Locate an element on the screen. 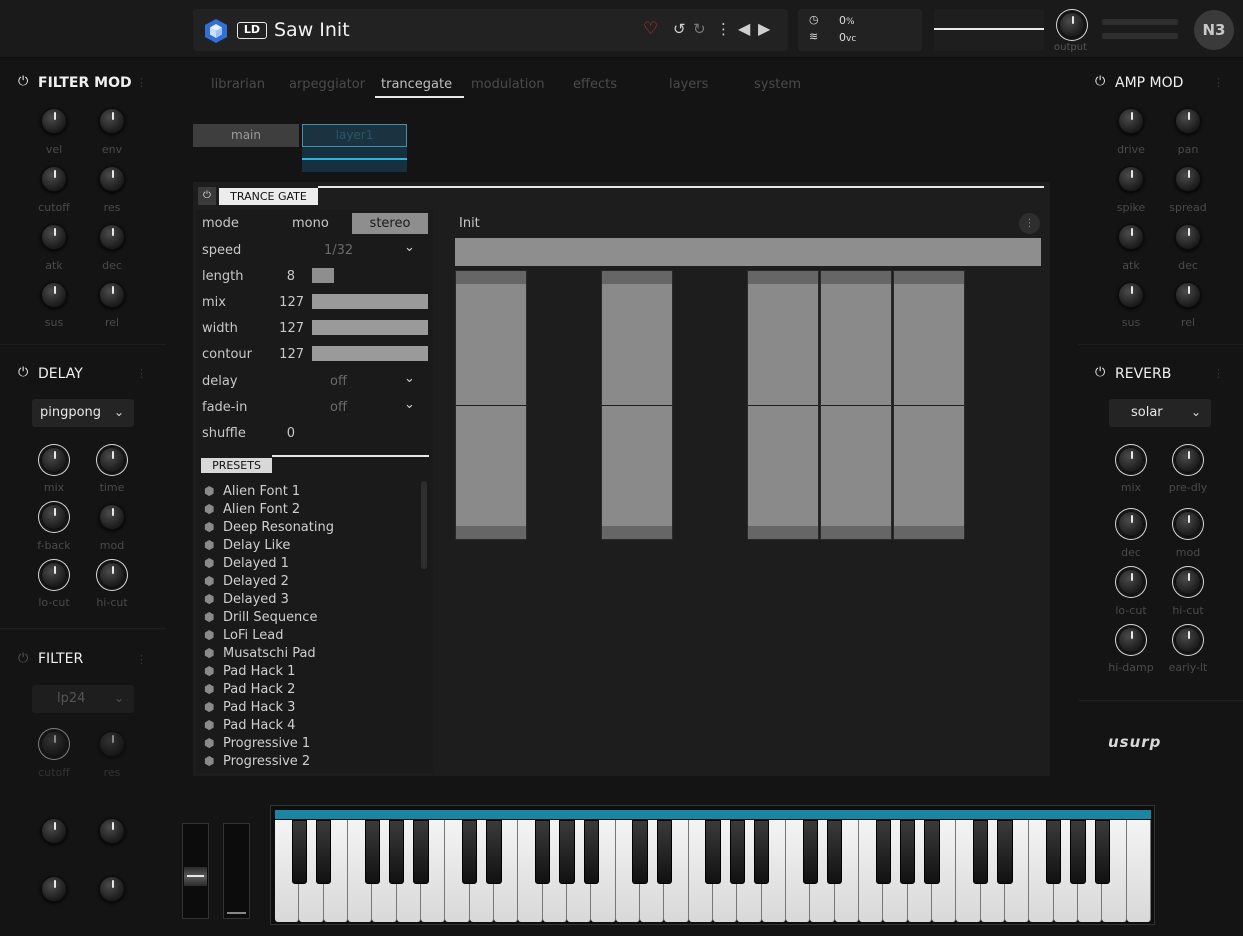 This screenshot has width=1243, height=936. preset-list-item: ⬢ Progressive 1 is located at coordinates (257, 743).